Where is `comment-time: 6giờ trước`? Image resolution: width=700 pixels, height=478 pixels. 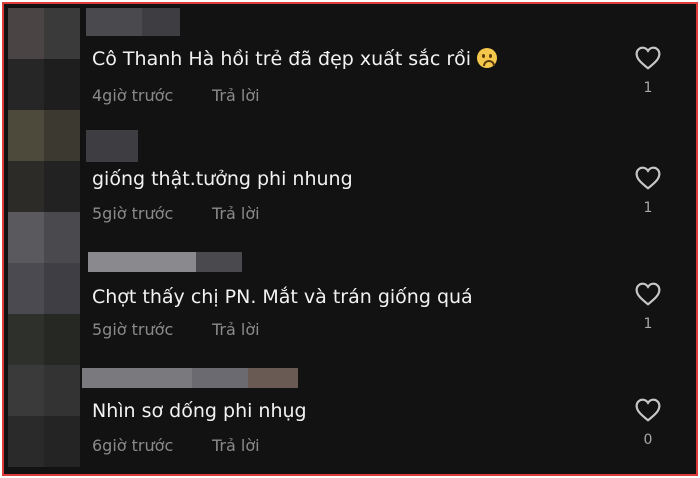 comment-time: 6giờ trước is located at coordinates (133, 445).